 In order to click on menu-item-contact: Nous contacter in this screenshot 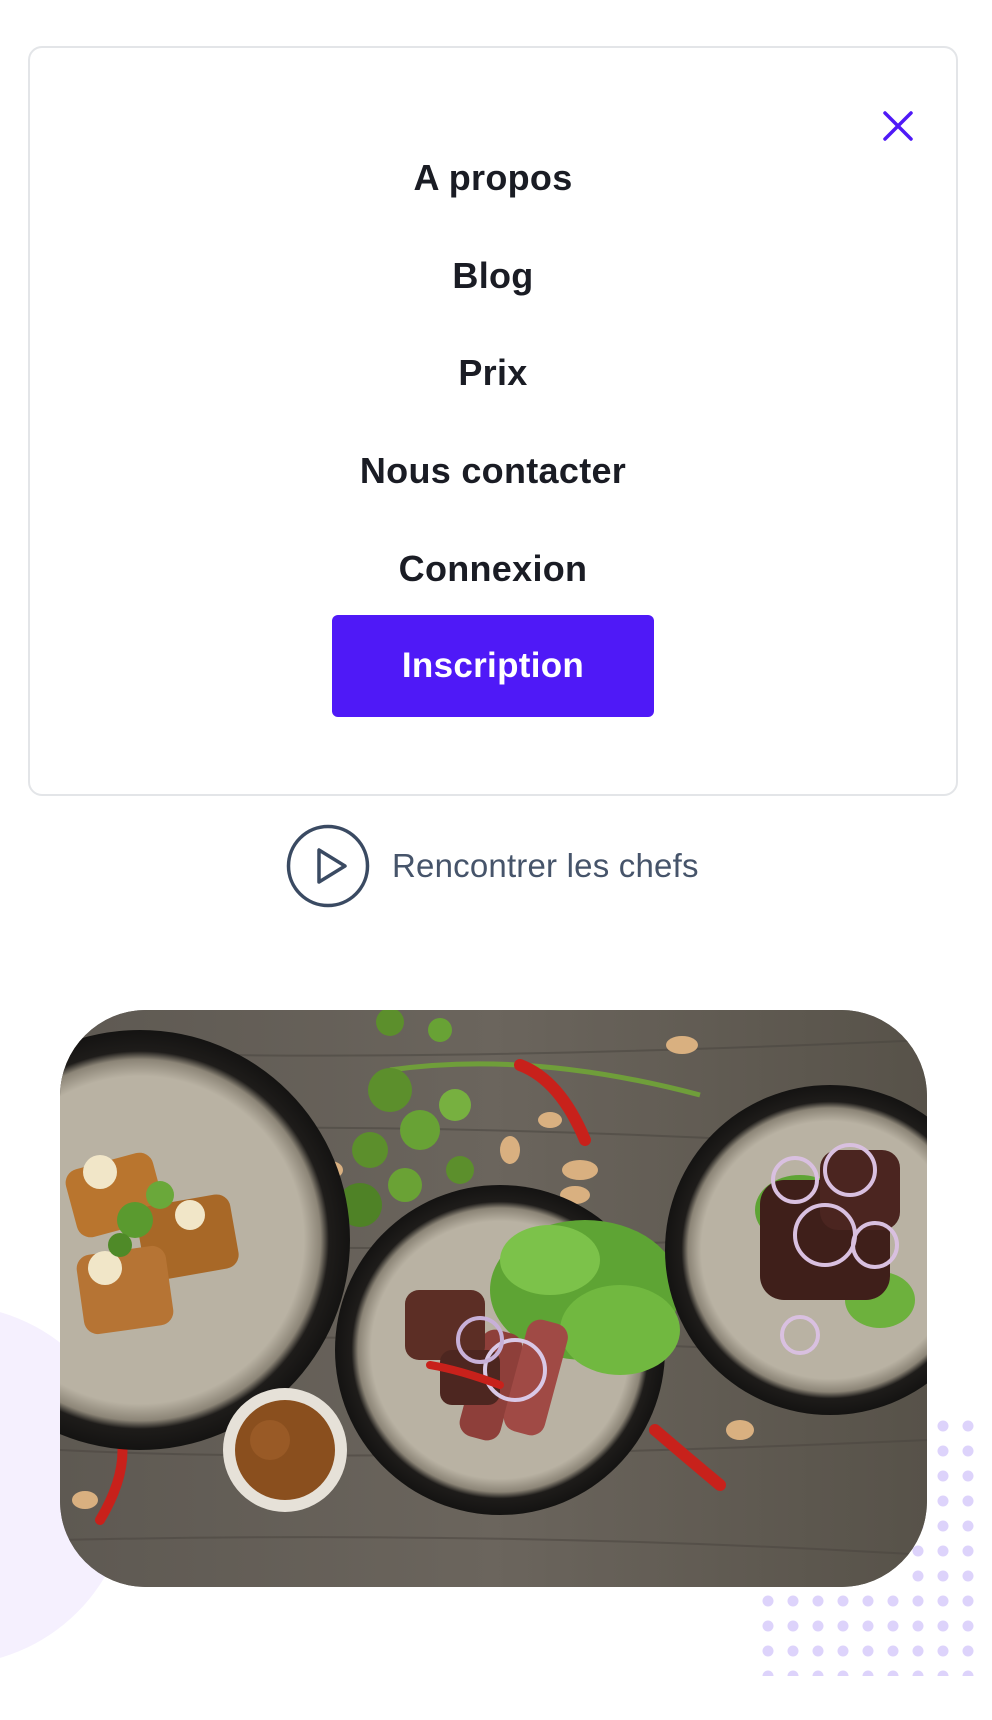, I will do `click(493, 471)`.